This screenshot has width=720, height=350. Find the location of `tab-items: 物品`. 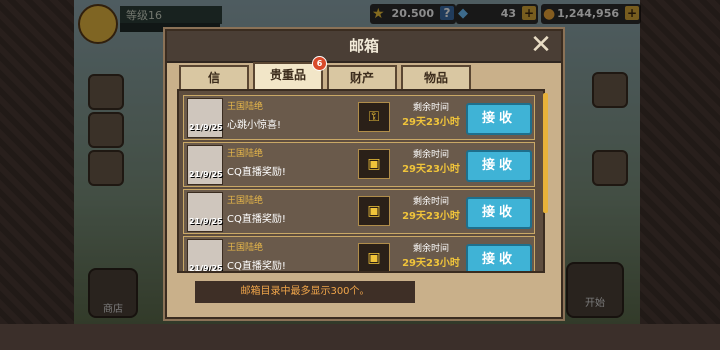

tab-items: 物品 is located at coordinates (436, 77).